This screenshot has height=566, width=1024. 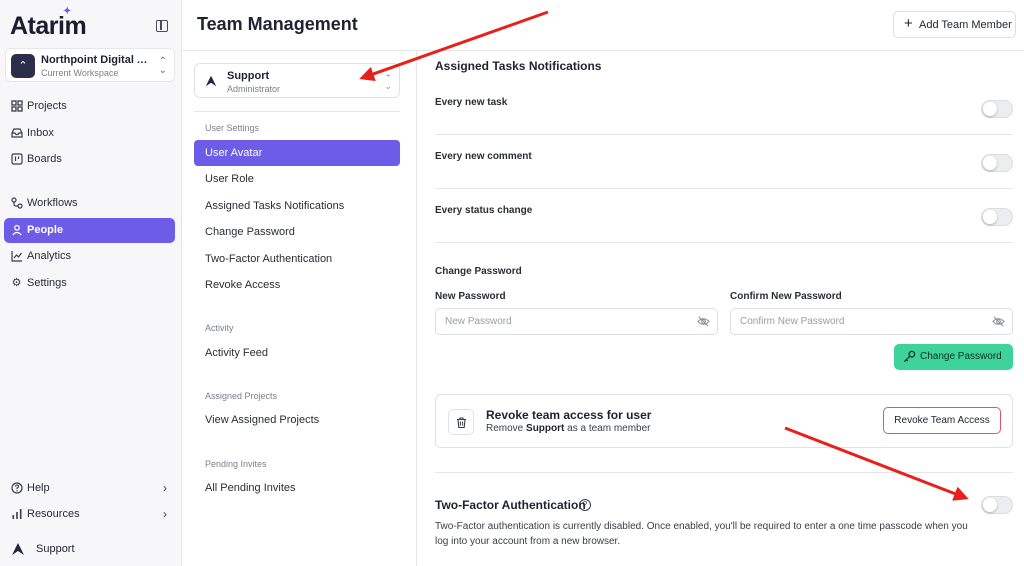 I want to click on nav-item-settings: ⚙ Settings, so click(x=89, y=283).